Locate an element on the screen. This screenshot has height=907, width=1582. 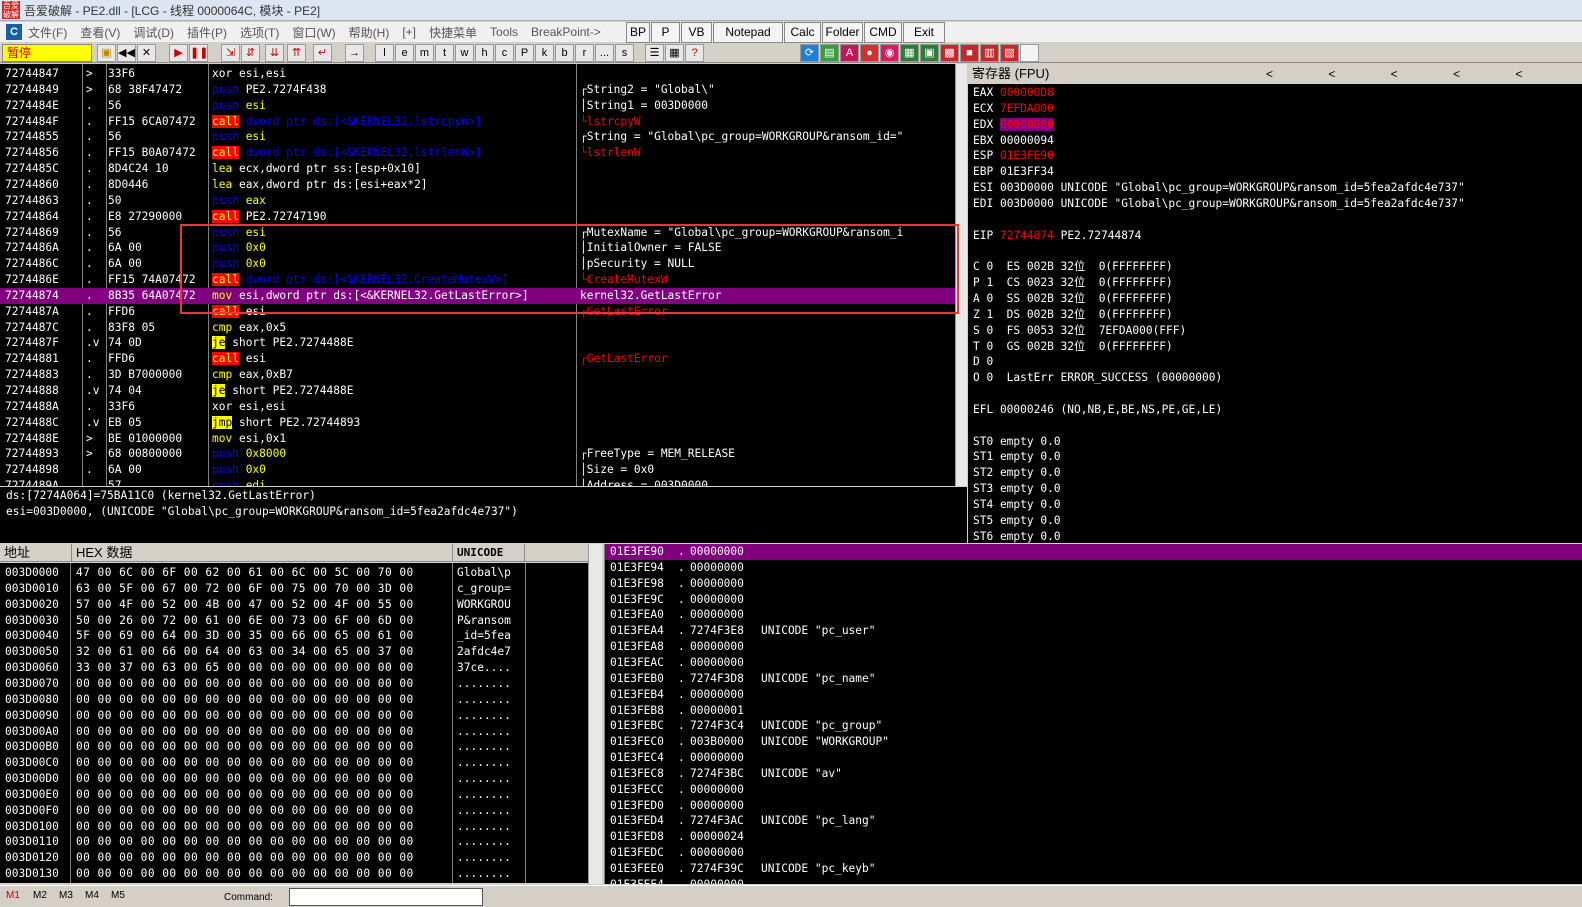
disasm-row: 72744864. E8 27290000 call PE2.72747190 is located at coordinates (477, 217).